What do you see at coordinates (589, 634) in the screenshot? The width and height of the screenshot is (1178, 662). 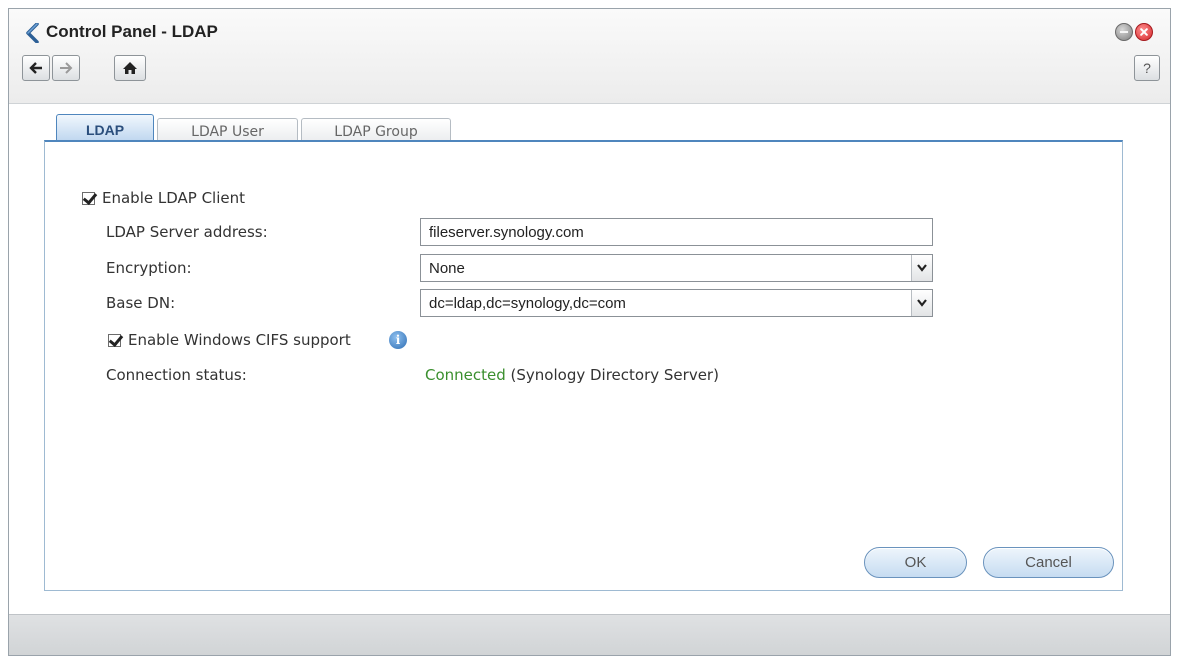 I see `window-footer` at bounding box center [589, 634].